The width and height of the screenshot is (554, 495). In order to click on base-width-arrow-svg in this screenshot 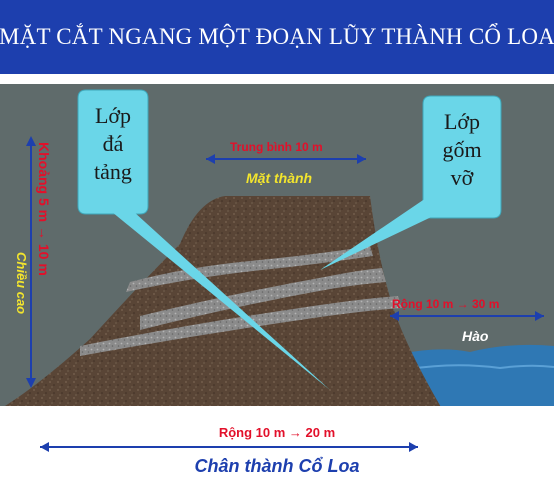, I will do `click(229, 447)`.